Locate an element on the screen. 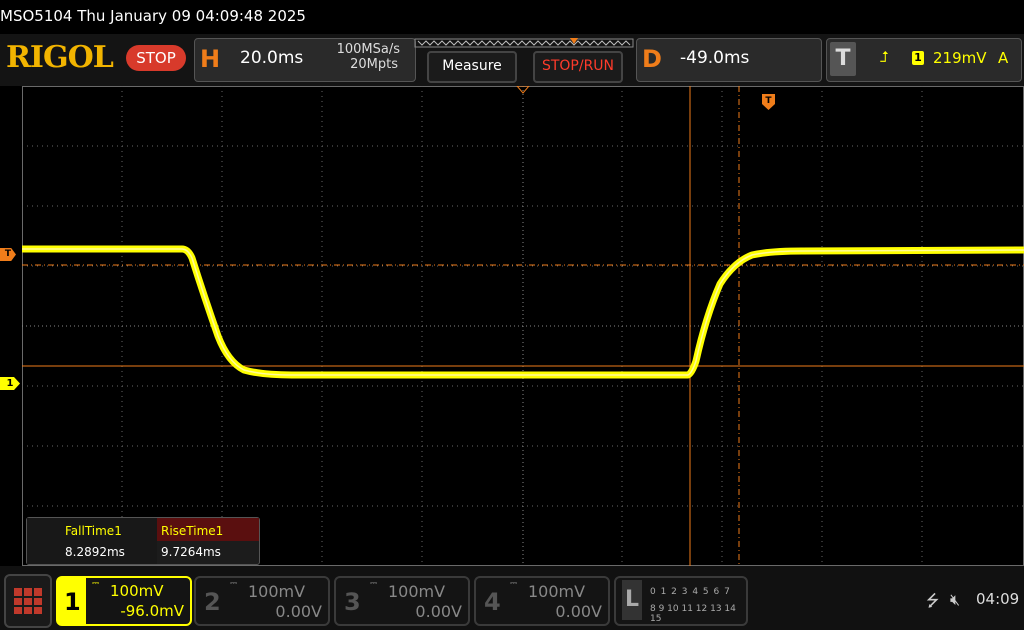 This screenshot has height=630, width=1024. channel4-number: 4 is located at coordinates (492, 602).